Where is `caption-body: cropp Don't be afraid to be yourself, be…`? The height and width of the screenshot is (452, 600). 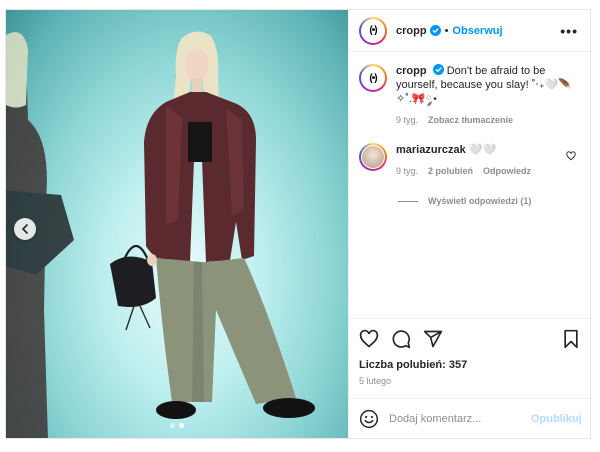 caption-body: cropp Don't be afraid to be yourself, be… is located at coordinates (487, 95).